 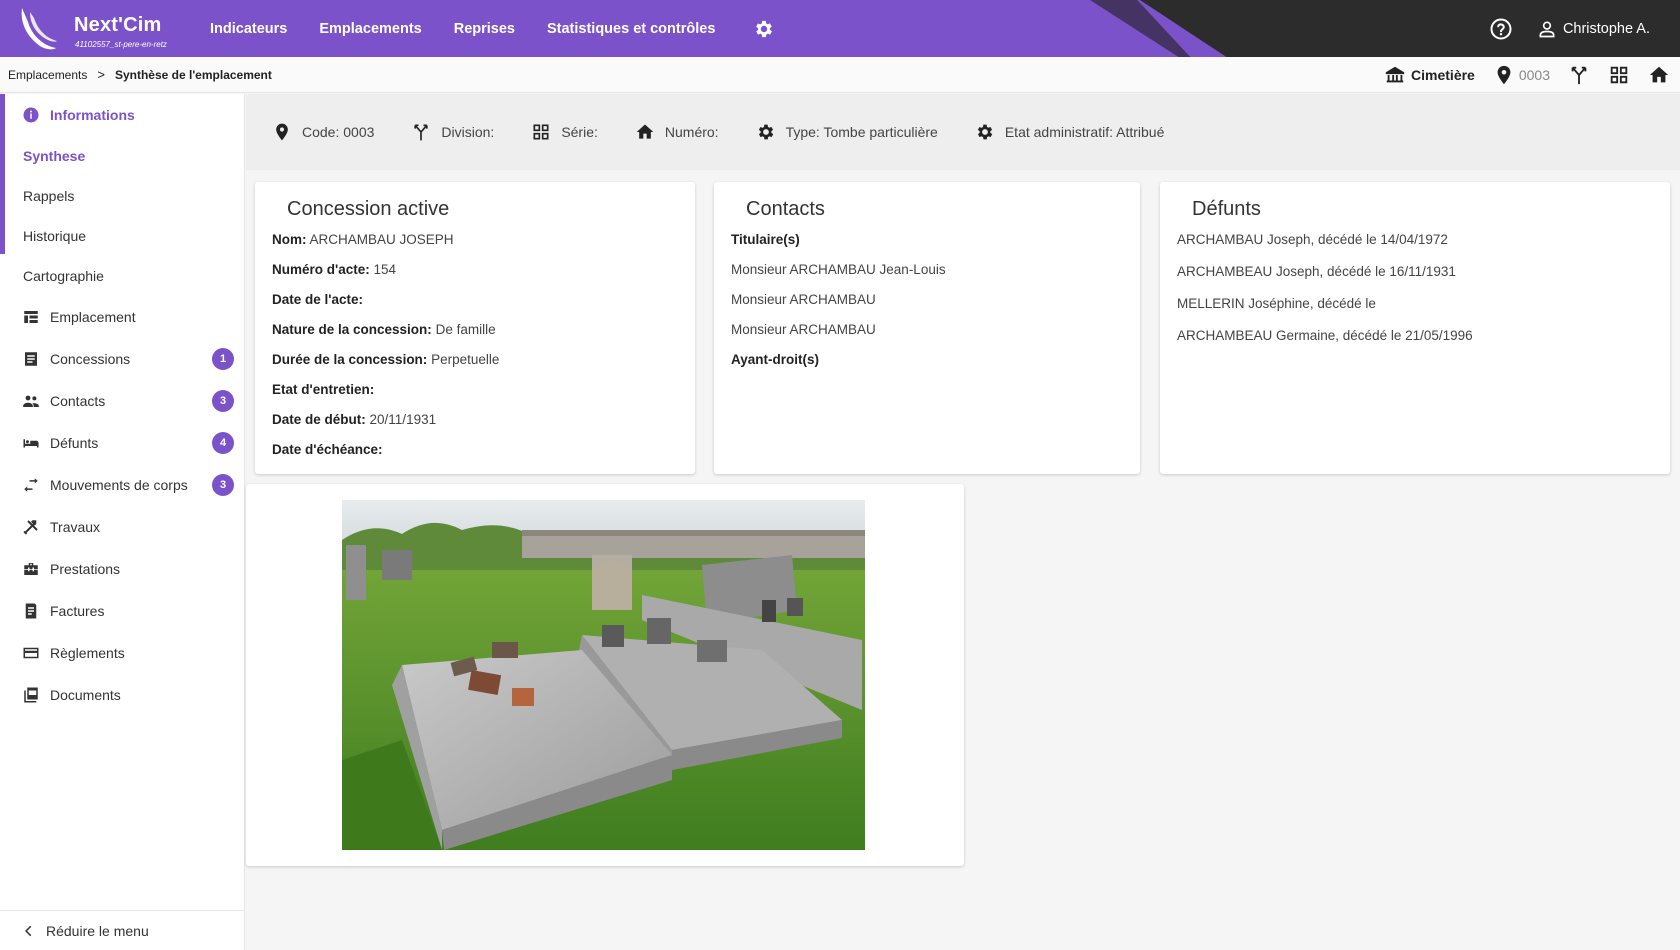 I want to click on location-shortcuts: Cimetière 0003, so click(x=1518, y=75).